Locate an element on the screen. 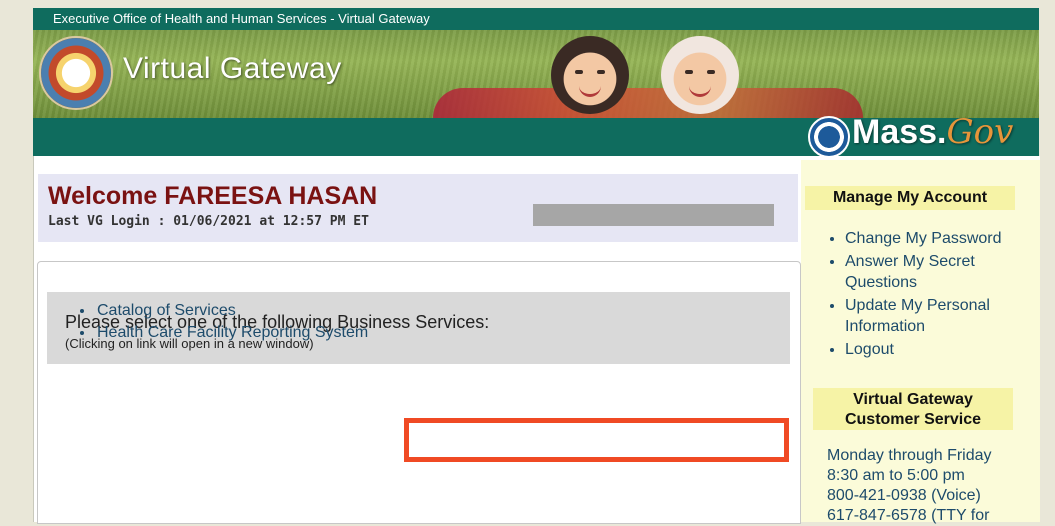 Image resolution: width=1055 pixels, height=526 pixels. catalog-of-services-link: Catalog of Services is located at coordinates (166, 310).